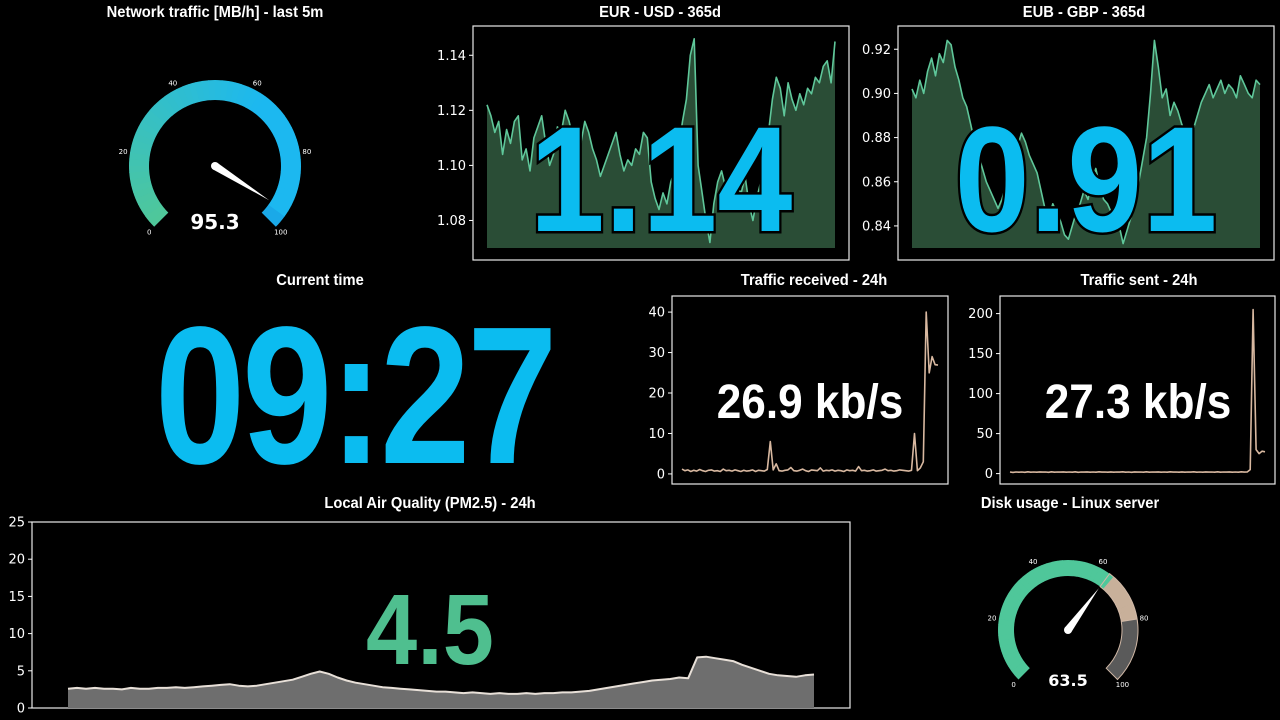 The width and height of the screenshot is (1280, 720). Describe the element at coordinates (661, 179) in the screenshot. I see `current-value-label: 1.14` at that location.